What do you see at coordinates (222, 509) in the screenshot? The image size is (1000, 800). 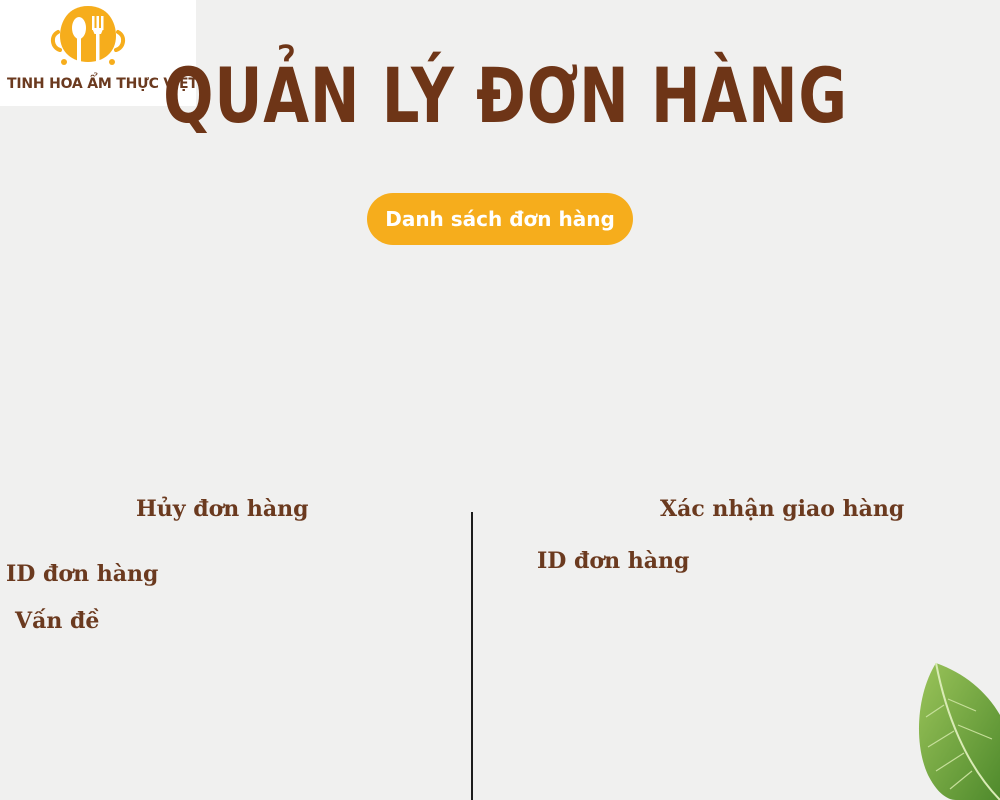 I see `cancel-order-heading: Hủy đơn hàng` at bounding box center [222, 509].